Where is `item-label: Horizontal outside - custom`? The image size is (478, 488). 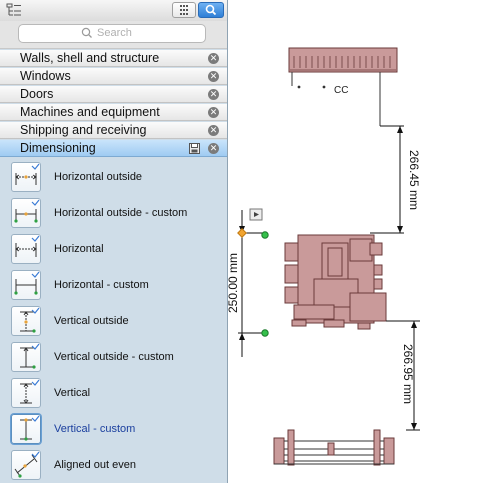 item-label: Horizontal outside - custom is located at coordinates (121, 213).